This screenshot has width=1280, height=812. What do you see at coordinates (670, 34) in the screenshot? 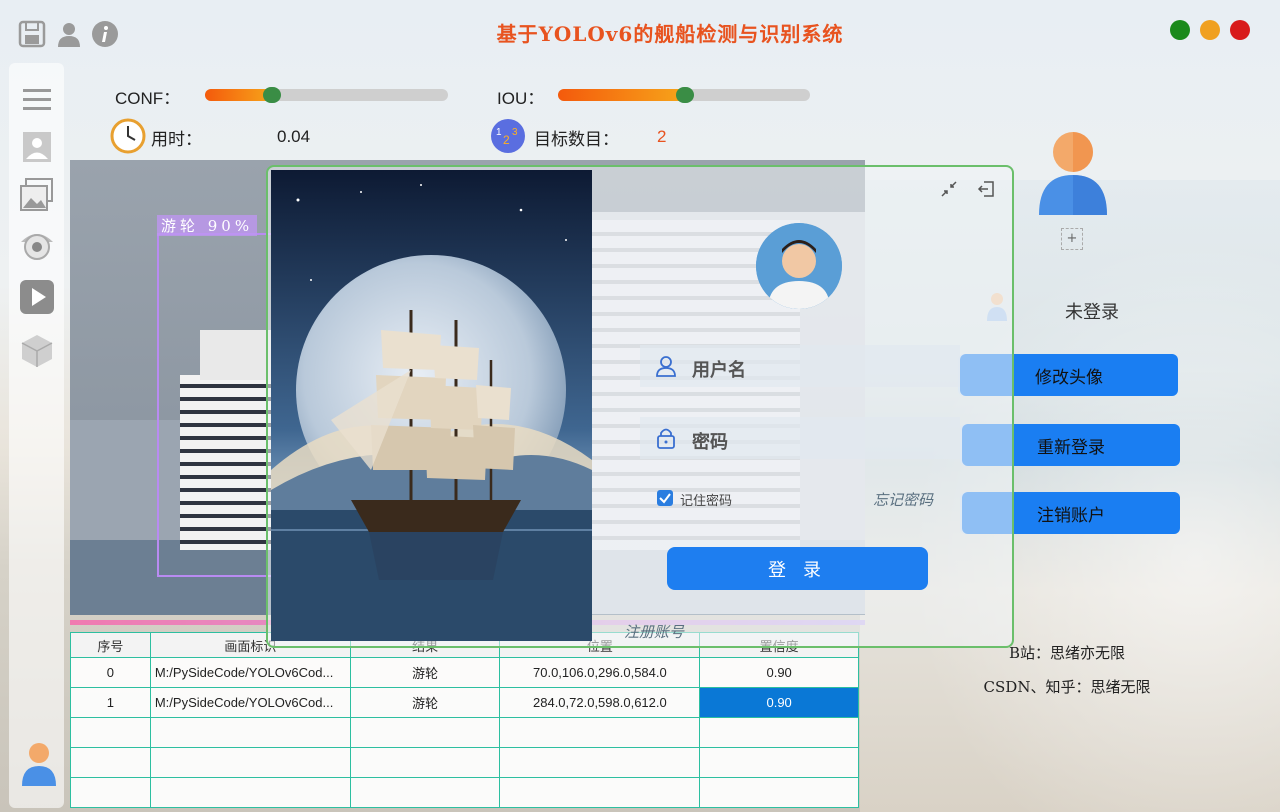
I see `app-title: 基于YOLOv6的舰船检测与识别系统` at bounding box center [670, 34].